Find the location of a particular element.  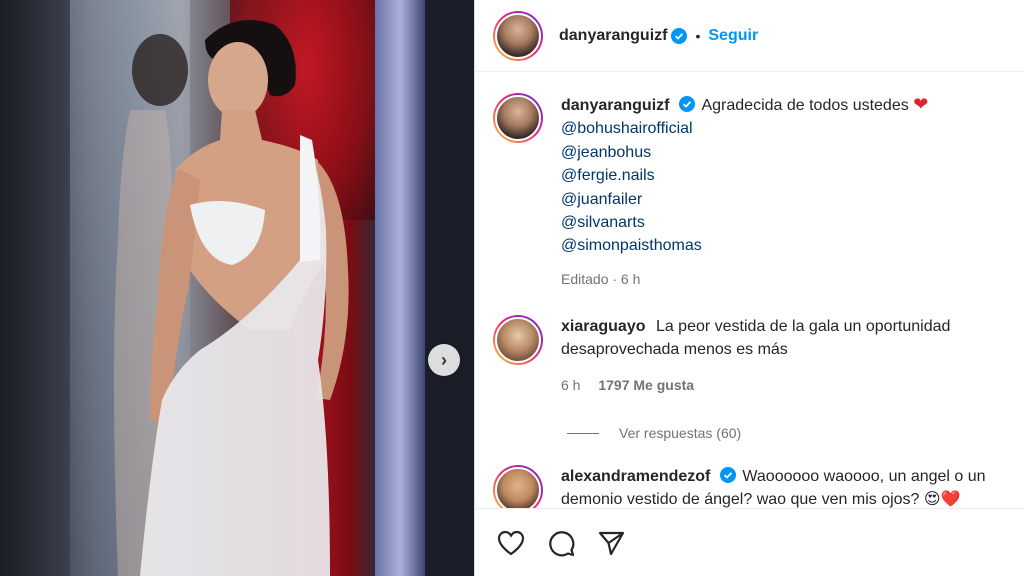

mention-link: @jeanbohus is located at coordinates (781, 152).